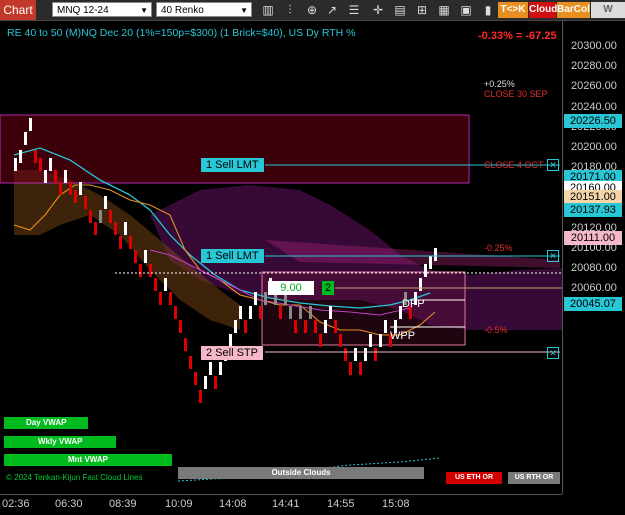 The height and width of the screenshot is (515, 625). What do you see at coordinates (60, 442) in the screenshot?
I see `wkly-vwap-button: Wkly VWAP` at bounding box center [60, 442].